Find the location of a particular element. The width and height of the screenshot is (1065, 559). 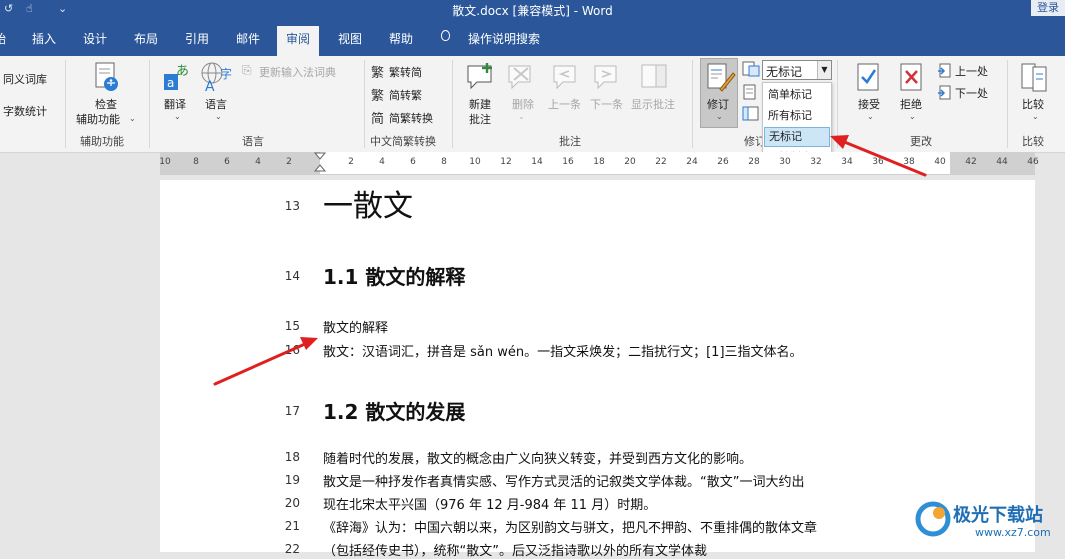

watermark: 极光下载站 www.xz7.com is located at coordinates (990, 520).